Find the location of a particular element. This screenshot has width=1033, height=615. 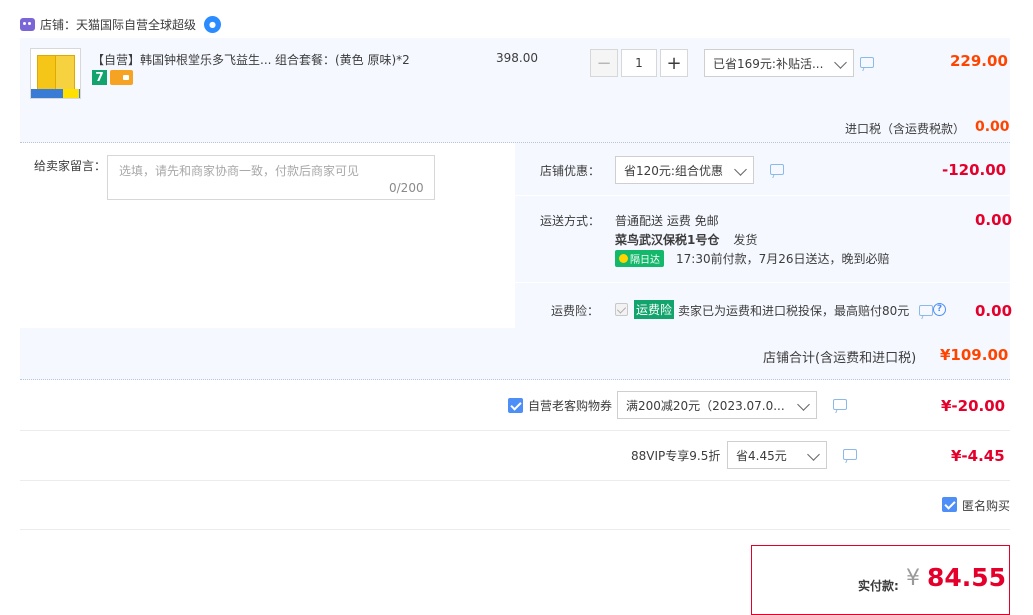

anonymous-checkbox is located at coordinates (949, 504).